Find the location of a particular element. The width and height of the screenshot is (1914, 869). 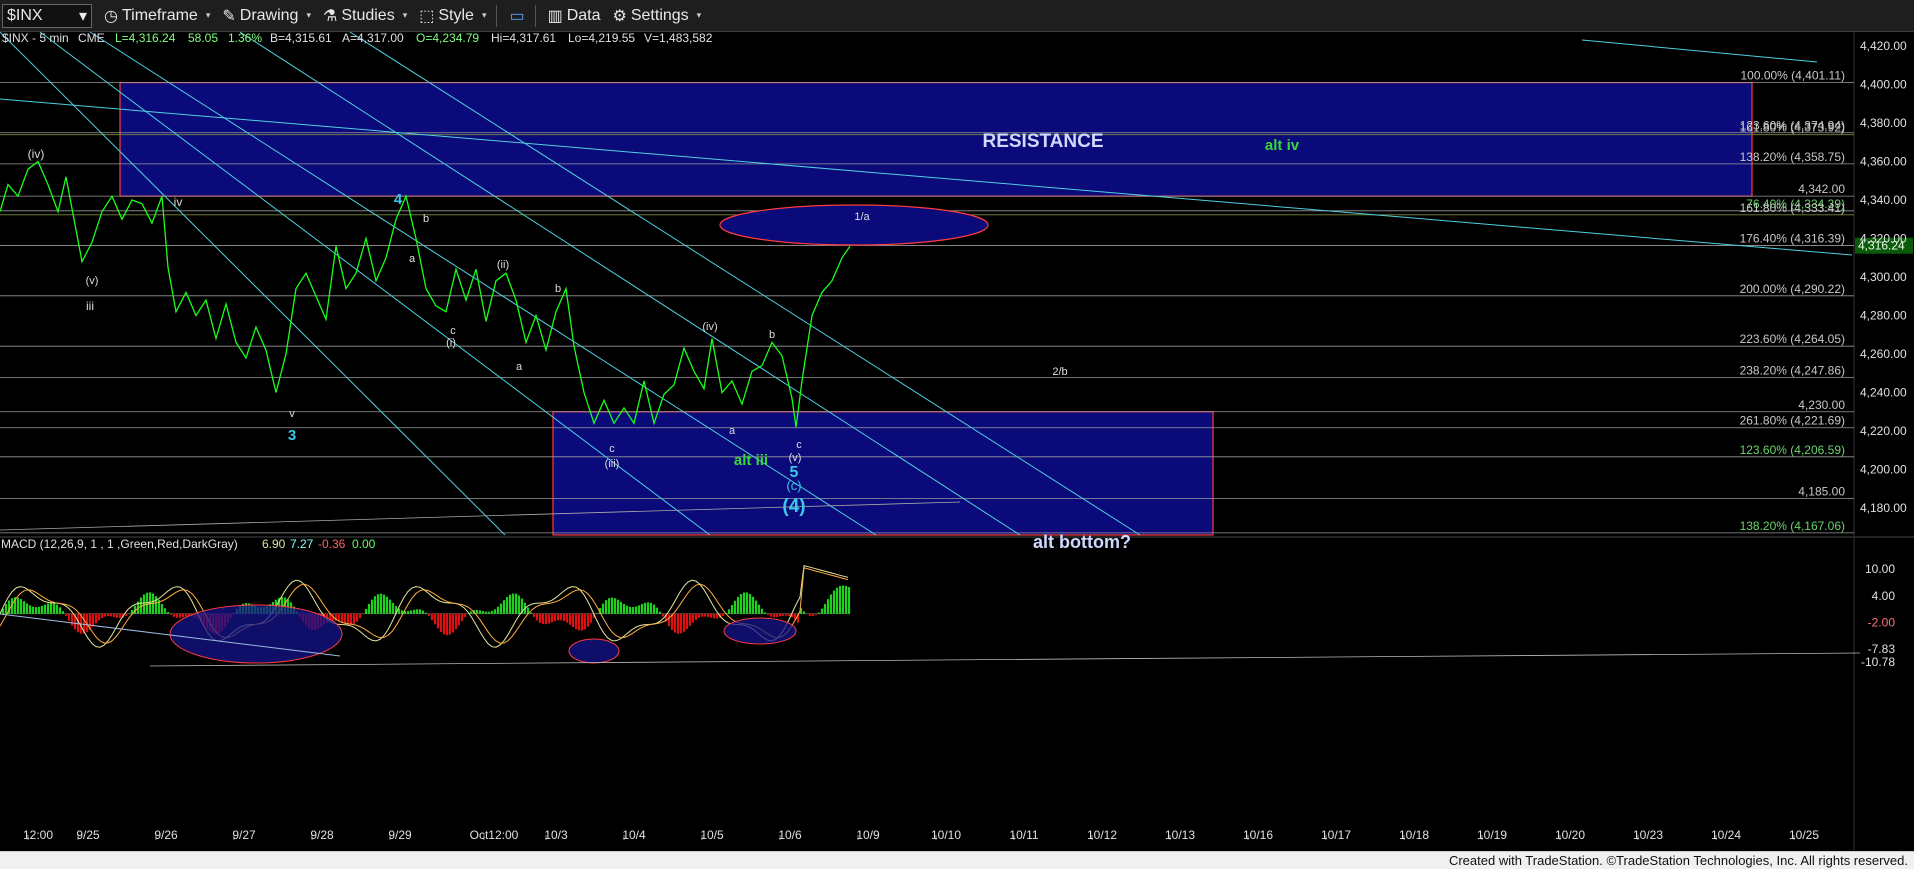

wave-label: alt iv is located at coordinates (1282, 145).